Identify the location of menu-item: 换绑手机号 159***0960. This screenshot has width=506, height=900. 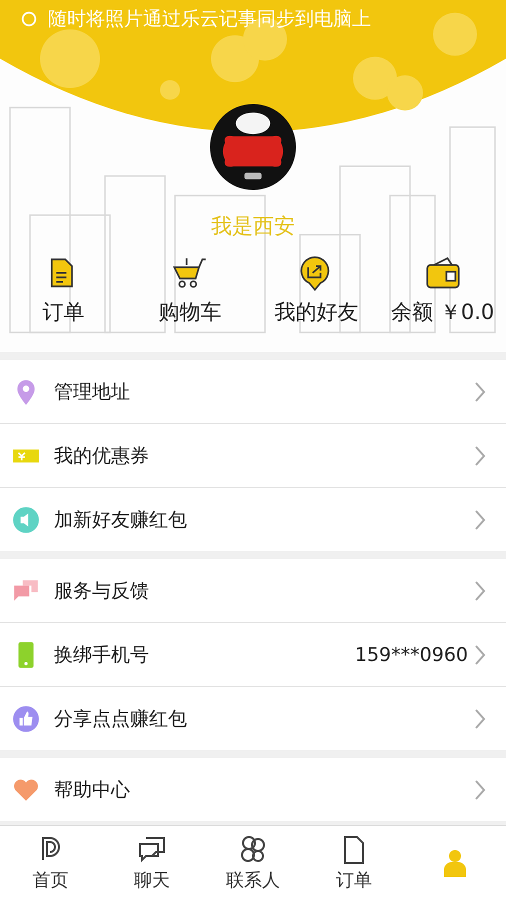
(253, 655).